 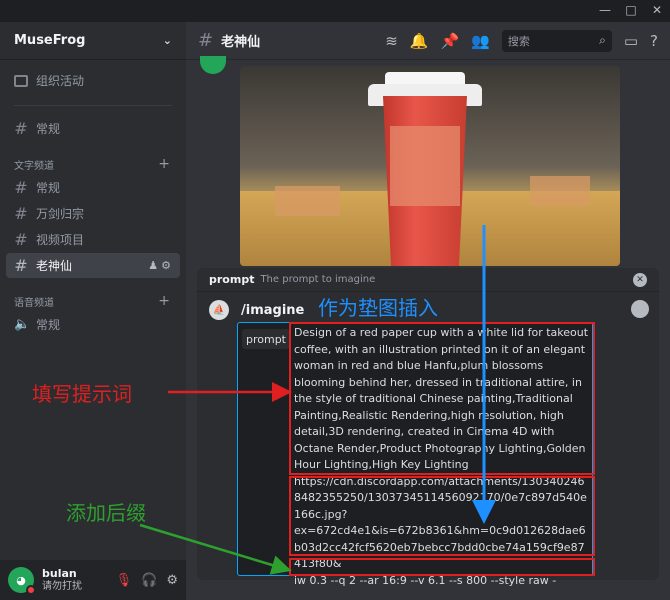 I want to click on pin-icon: 📌, so click(x=449, y=41).